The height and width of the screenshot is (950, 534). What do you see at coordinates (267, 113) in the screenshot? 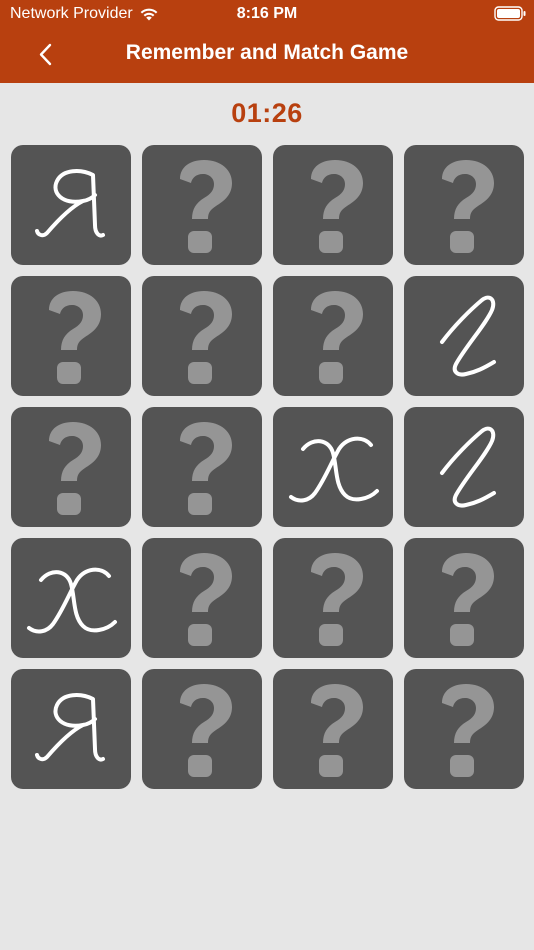
I see `game-timer: 01:26` at bounding box center [267, 113].